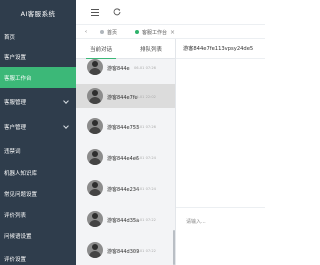 The height and width of the screenshot is (265, 320). What do you see at coordinates (38, 126) in the screenshot?
I see `sidebar-item-customer-management: 客户管理` at bounding box center [38, 126].